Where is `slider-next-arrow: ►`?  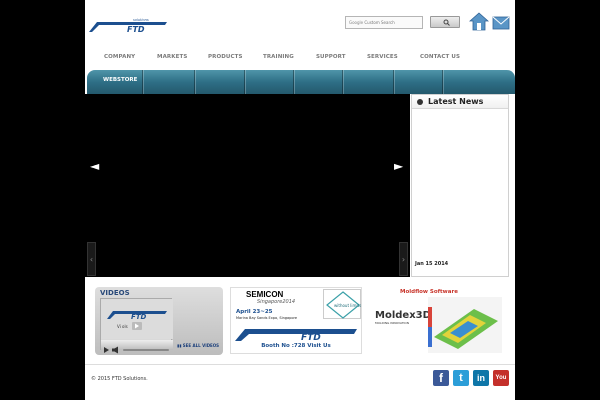 slider-next-arrow: ► is located at coordinates (400, 166).